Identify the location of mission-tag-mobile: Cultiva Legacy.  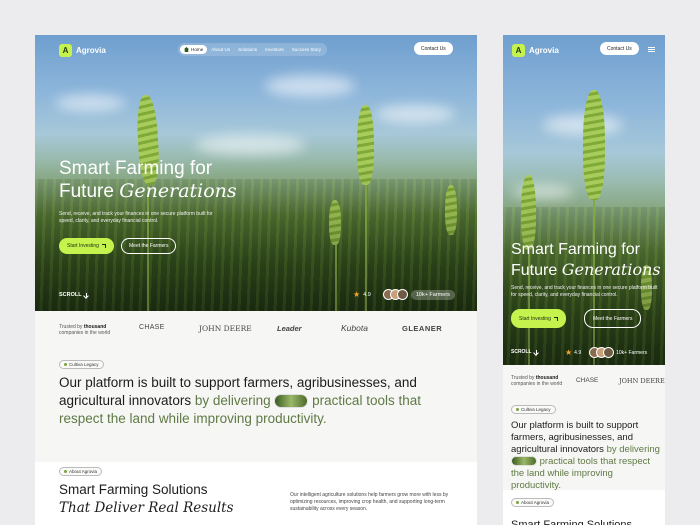
(533, 409).